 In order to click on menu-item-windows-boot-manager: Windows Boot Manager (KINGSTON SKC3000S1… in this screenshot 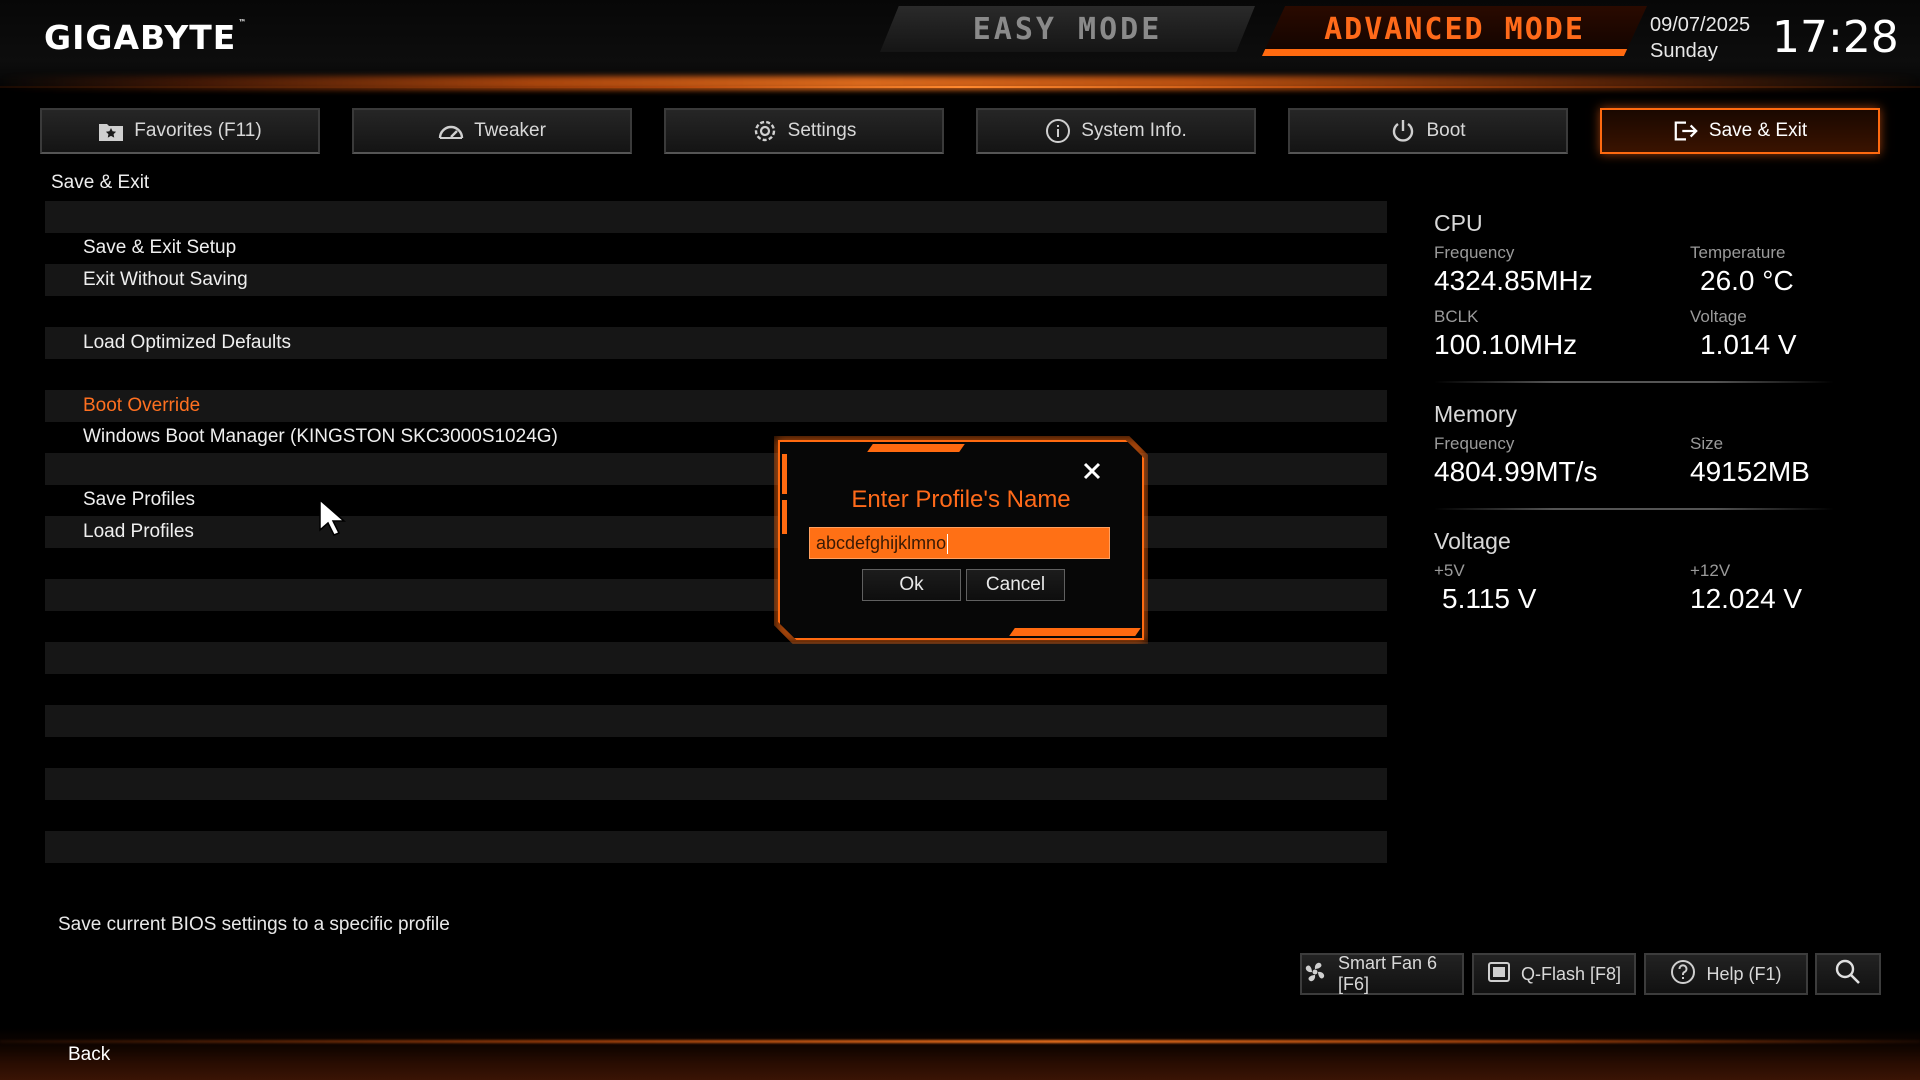, I will do `click(716, 438)`.